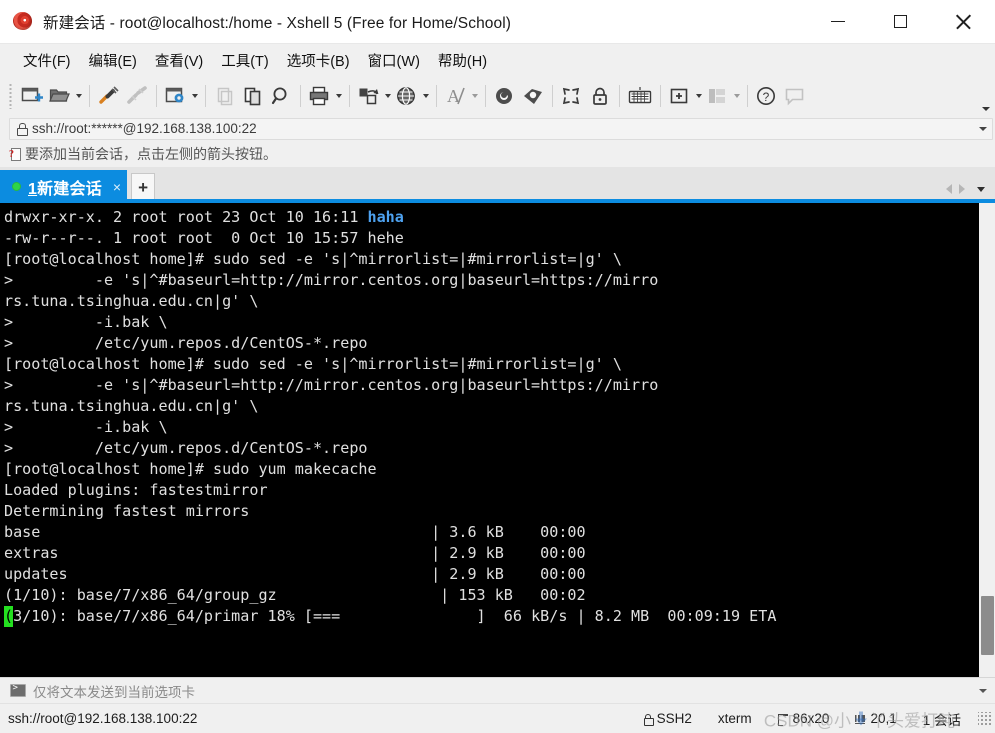 The width and height of the screenshot is (995, 733). What do you see at coordinates (186, 217) in the screenshot?
I see `terminal-text: drwxr-xr-x. 2 root root 23 Oct 10 16:11` at bounding box center [186, 217].